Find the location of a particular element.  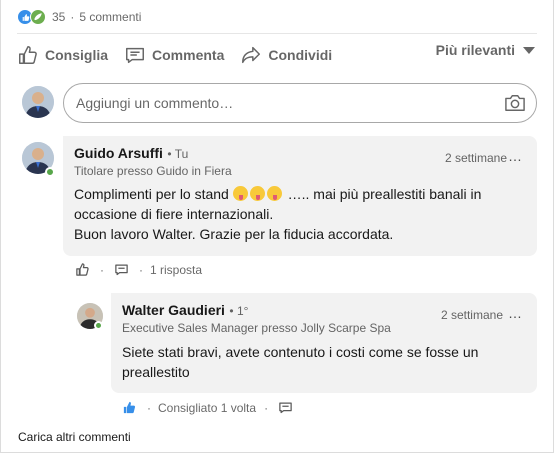

comment-like-button is located at coordinates (82, 269).